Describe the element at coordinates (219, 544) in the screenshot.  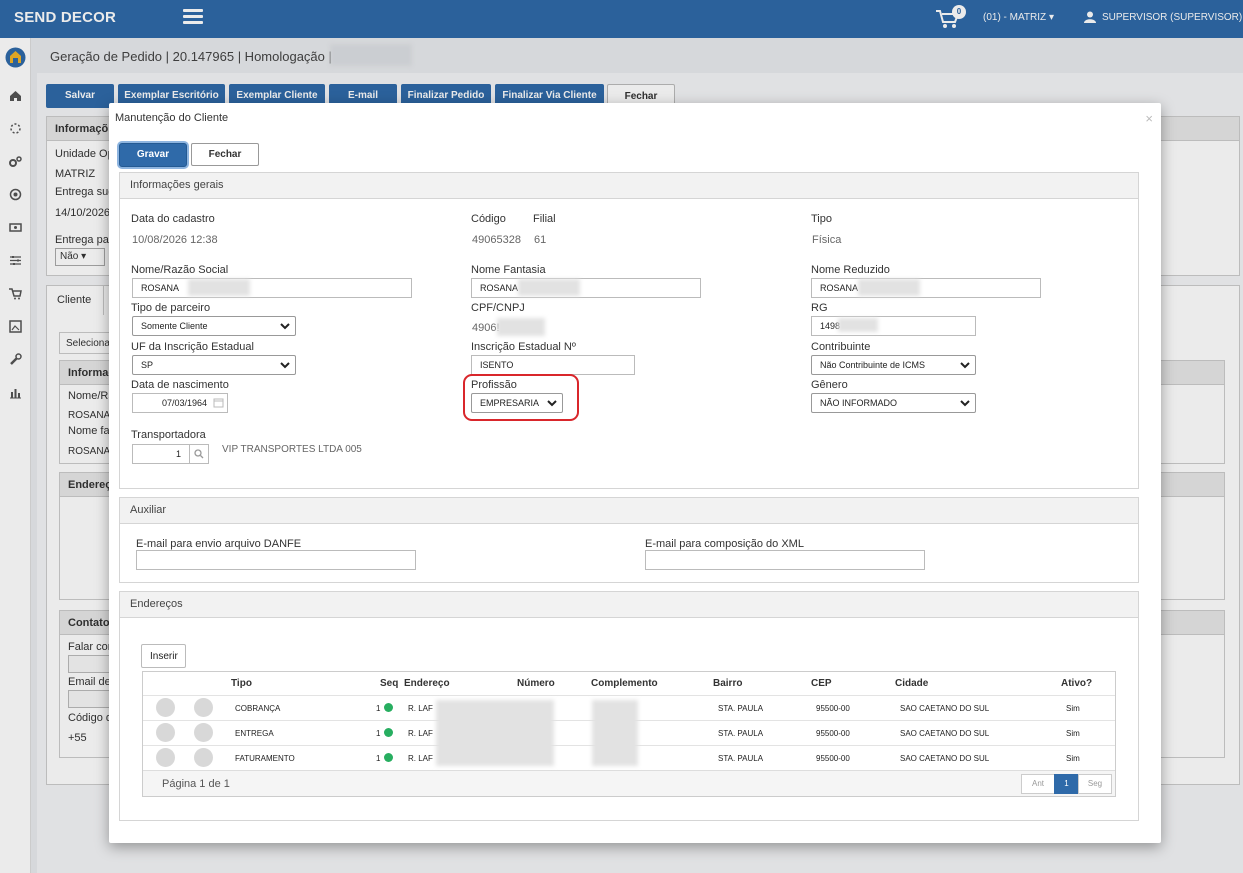
I see `danfe-email-label: E-mail para envio arquivo DANFE` at that location.